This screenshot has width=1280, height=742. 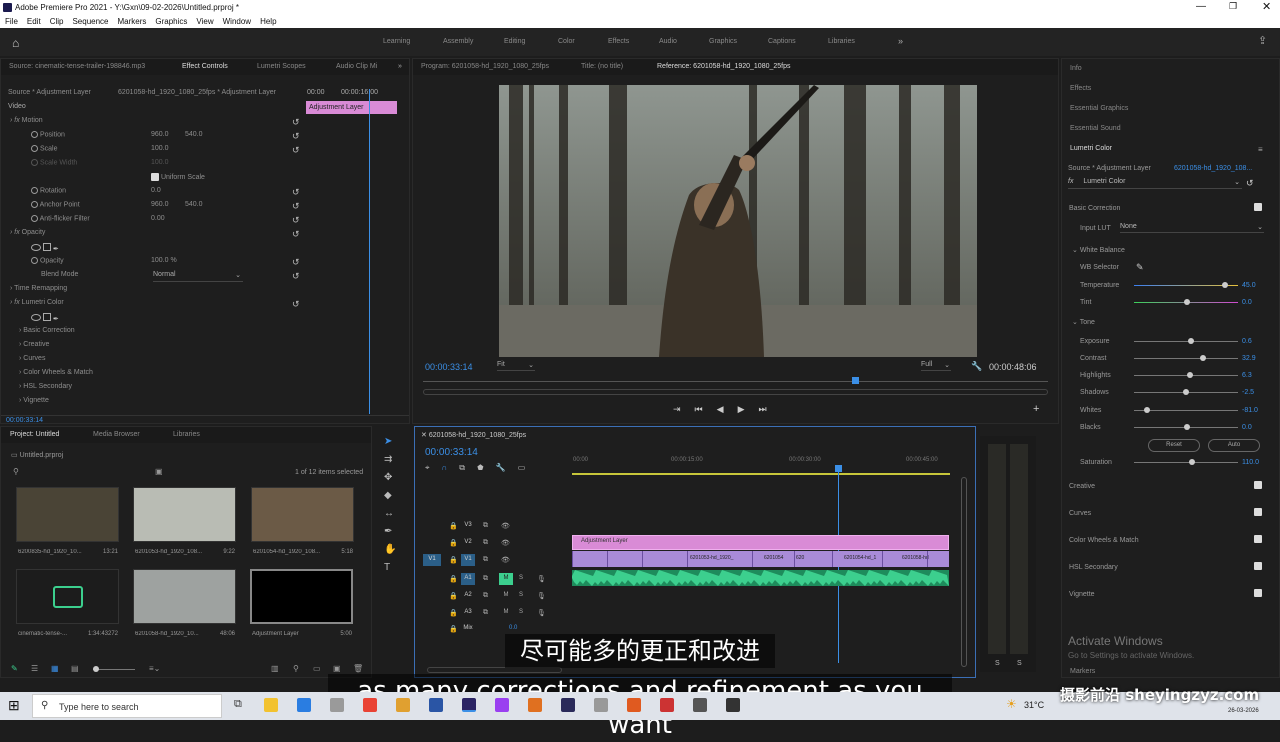 I want to click on microphone-icon: 🎙, so click(x=541, y=596).